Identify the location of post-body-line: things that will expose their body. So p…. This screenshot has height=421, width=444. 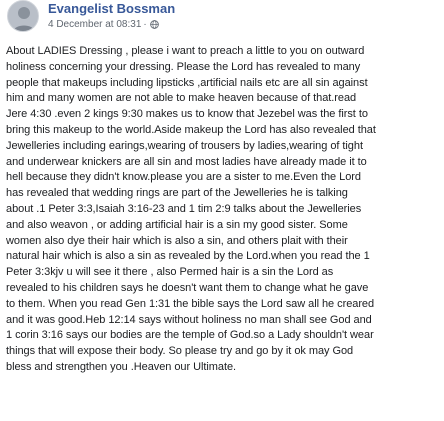
(180, 351).